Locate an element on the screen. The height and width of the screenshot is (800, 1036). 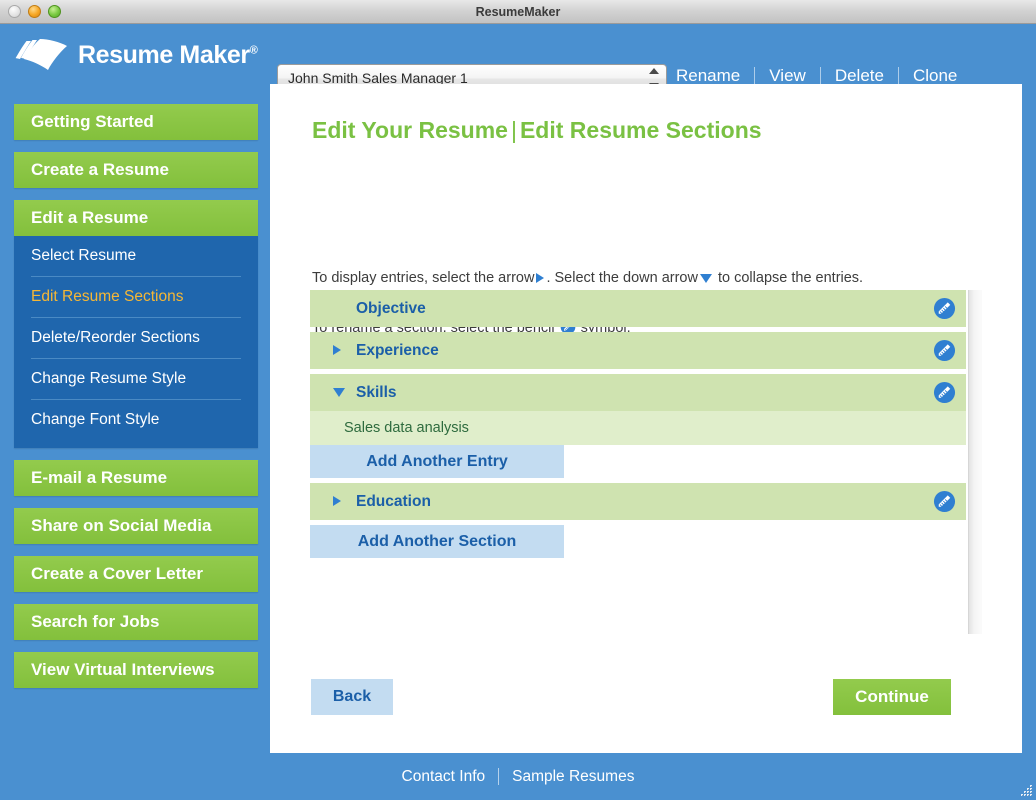
entry-title-sales-data-analysis: Sales data analysis is located at coordinates (406, 428).